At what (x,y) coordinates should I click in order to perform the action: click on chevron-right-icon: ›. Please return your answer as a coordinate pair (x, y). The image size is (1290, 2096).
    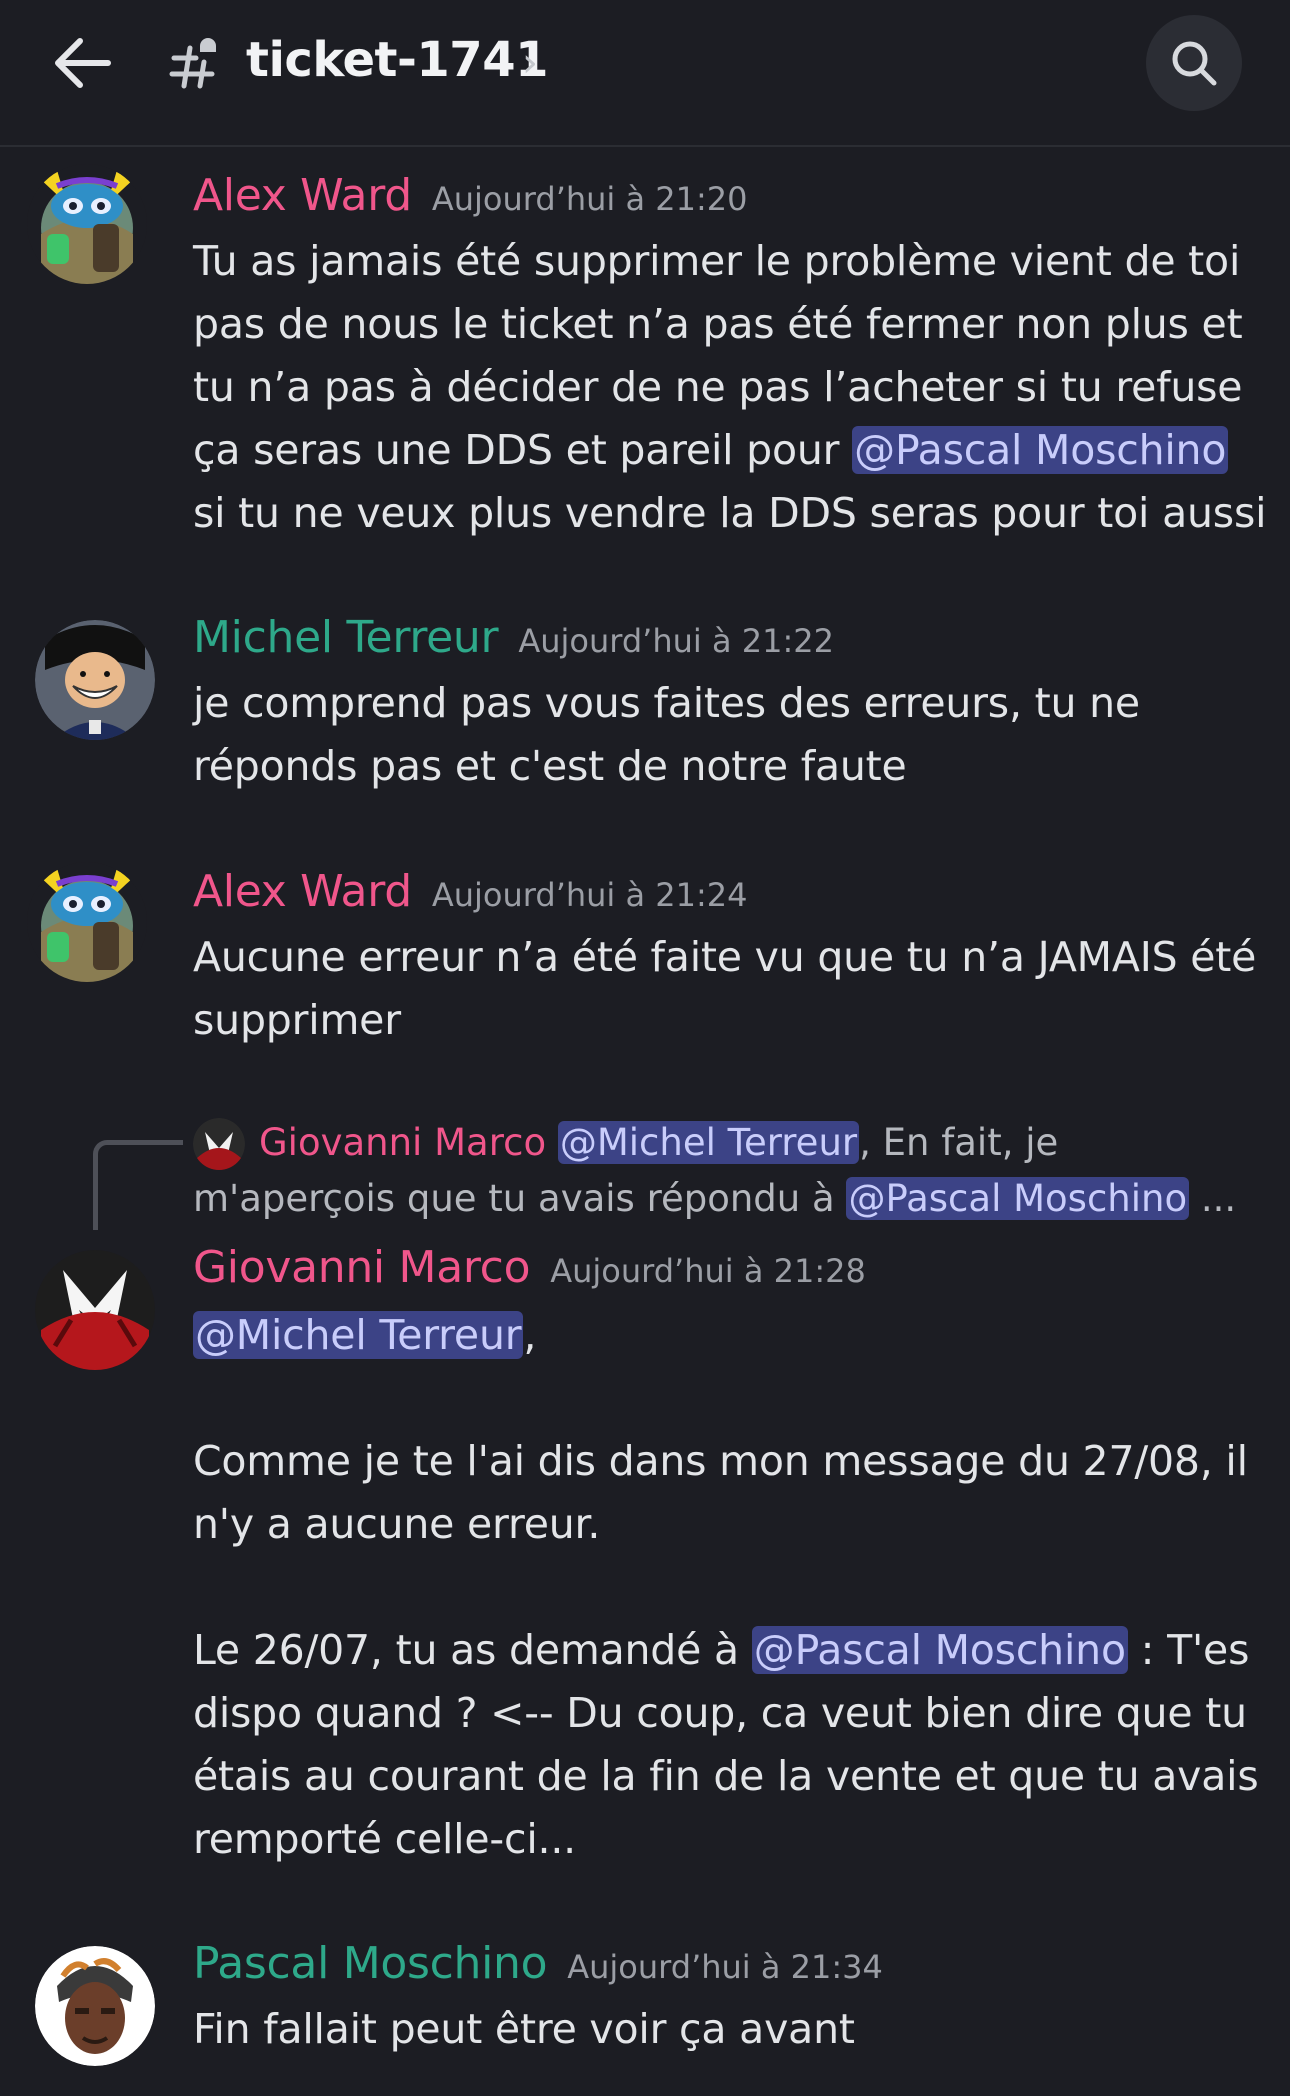
    Looking at the image, I should click on (530, 63).